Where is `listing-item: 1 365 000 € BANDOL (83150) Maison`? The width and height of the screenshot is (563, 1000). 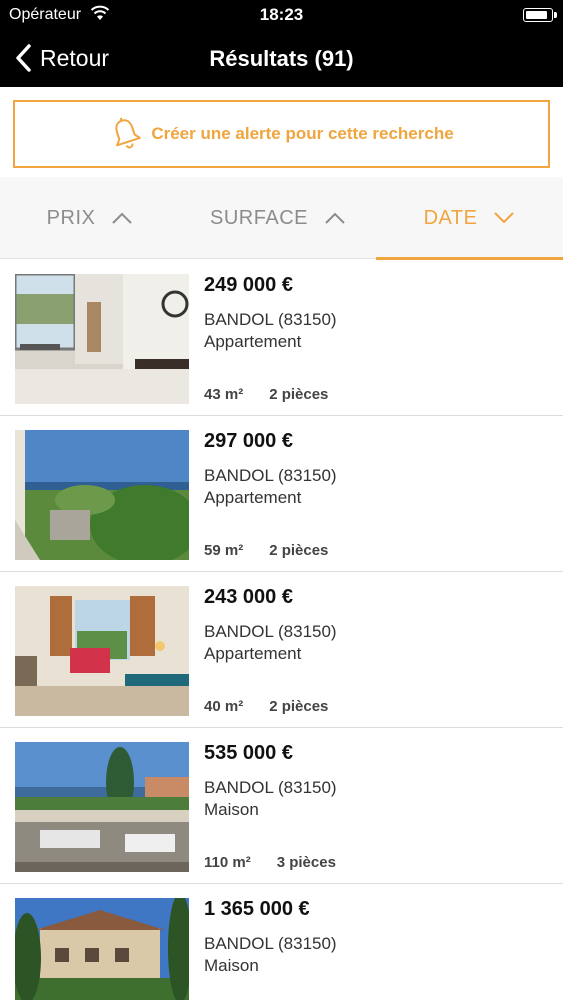
listing-item: 1 365 000 € BANDOL (83150) Maison is located at coordinates (281, 942).